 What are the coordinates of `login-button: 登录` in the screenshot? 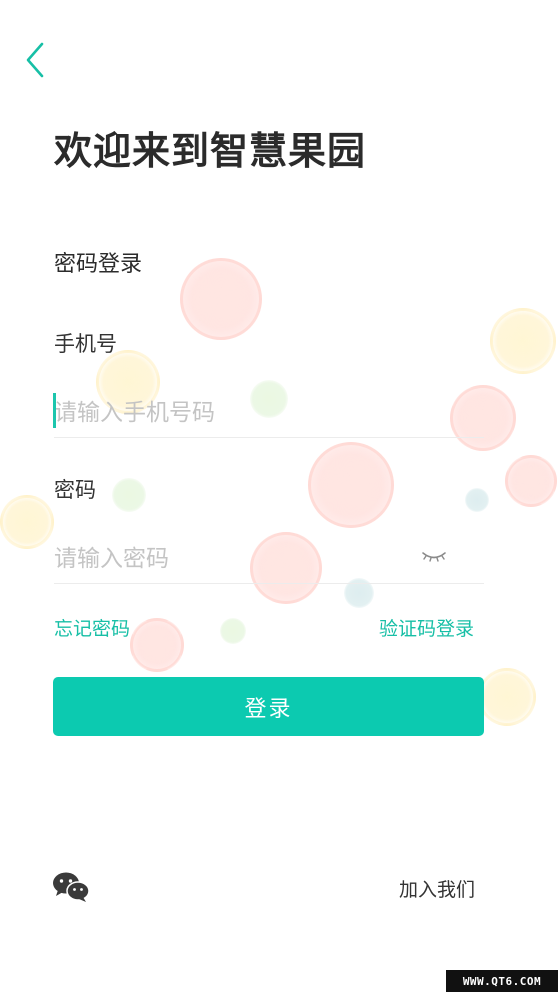 It's located at (268, 706).